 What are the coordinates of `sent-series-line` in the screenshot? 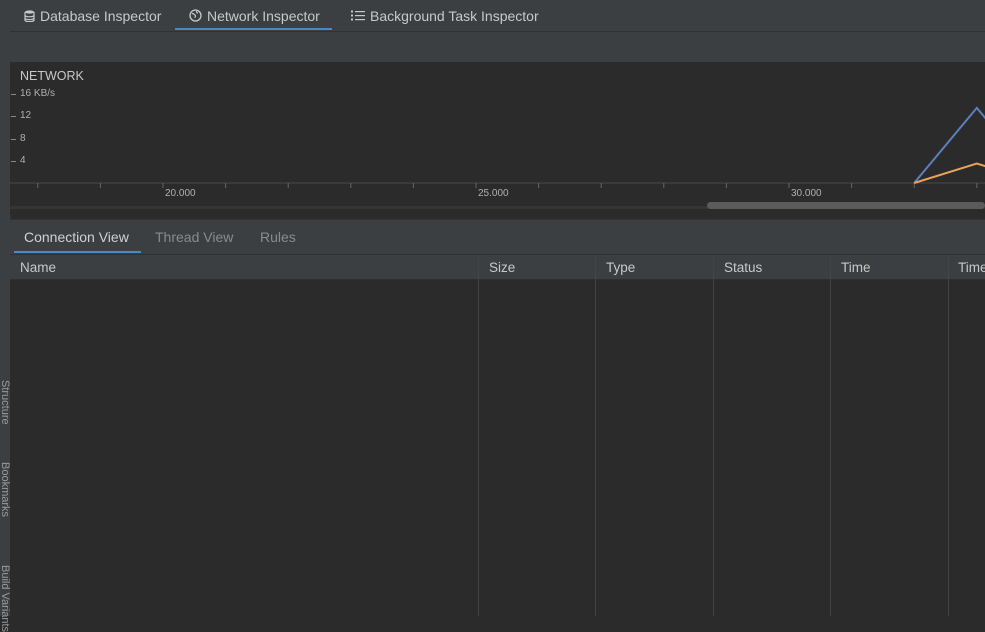 It's located at (949, 173).